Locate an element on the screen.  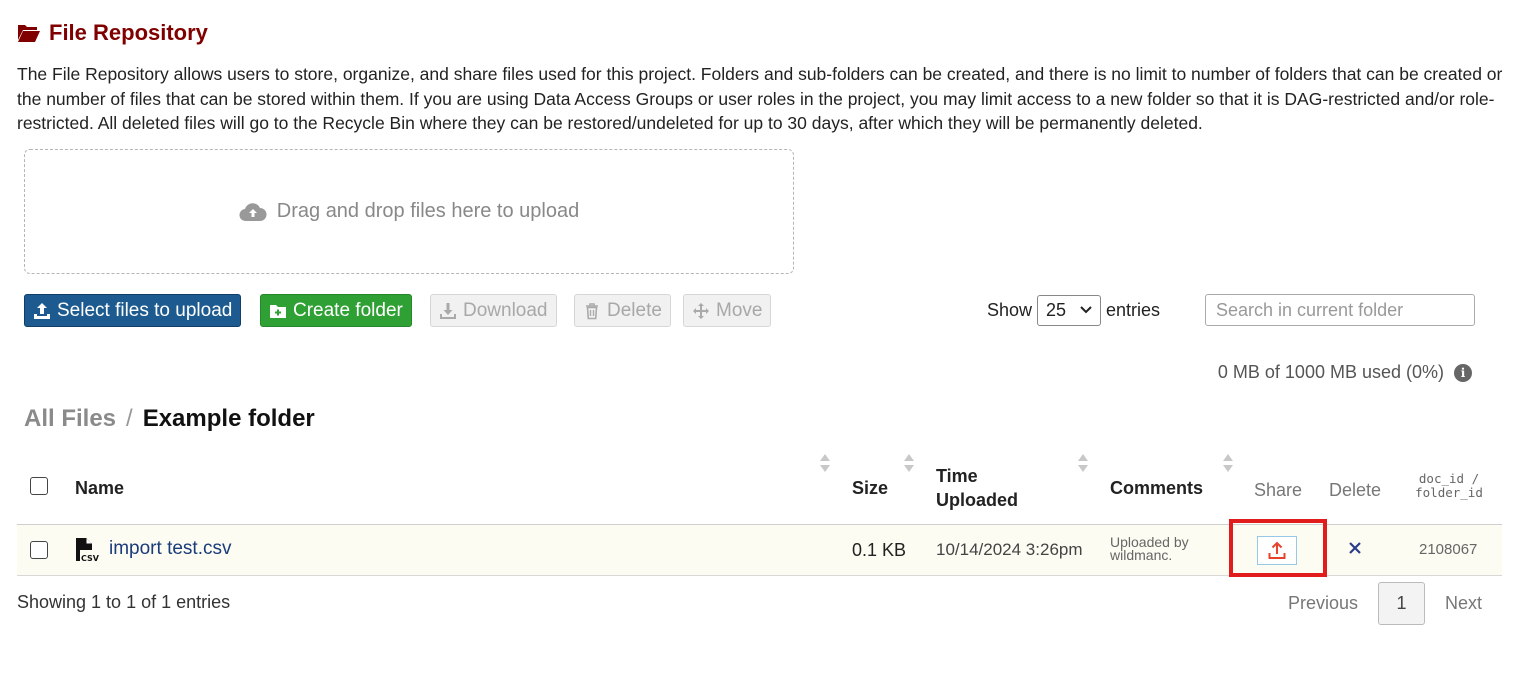
entries-select: 25 is located at coordinates (1069, 310).